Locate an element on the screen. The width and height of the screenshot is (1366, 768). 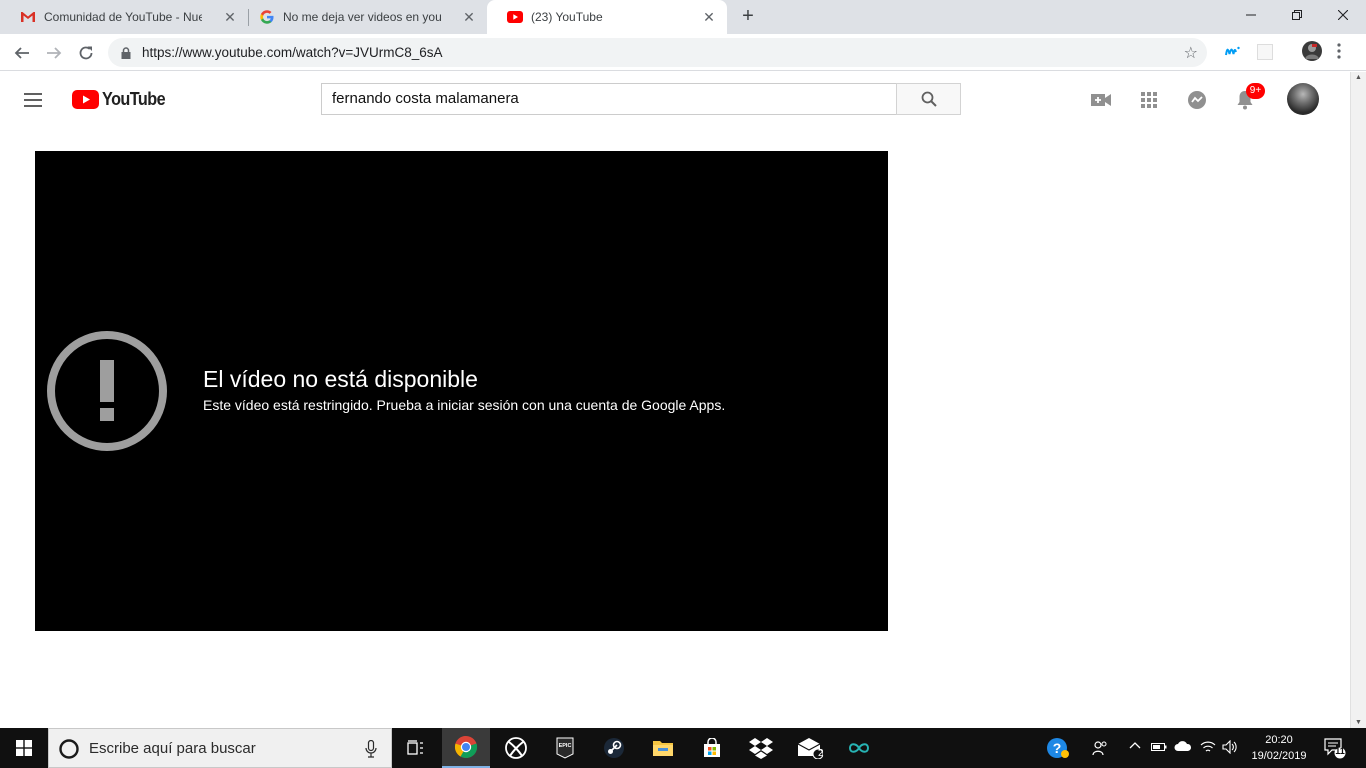
search-input is located at coordinates (602, 98).